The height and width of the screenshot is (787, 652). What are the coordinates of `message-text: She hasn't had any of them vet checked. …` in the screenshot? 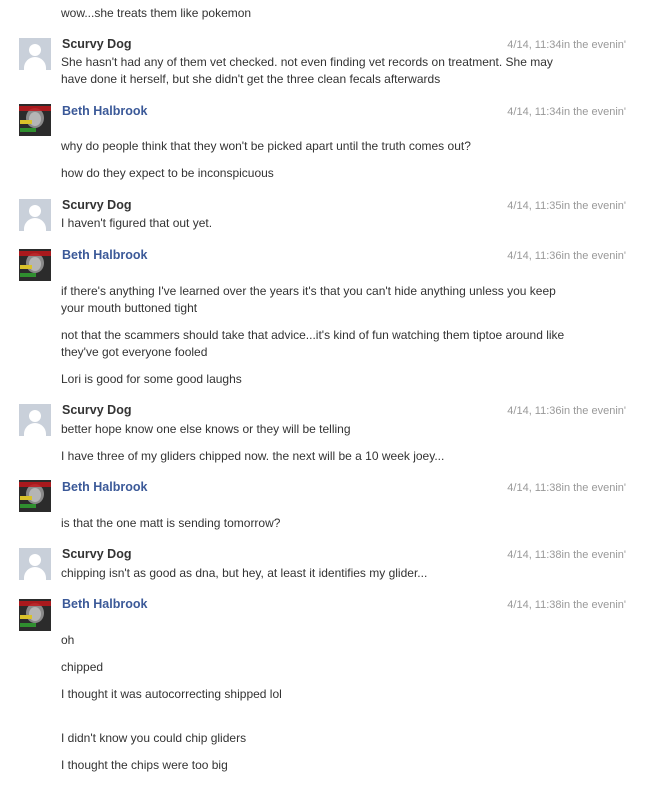 It's located at (307, 70).